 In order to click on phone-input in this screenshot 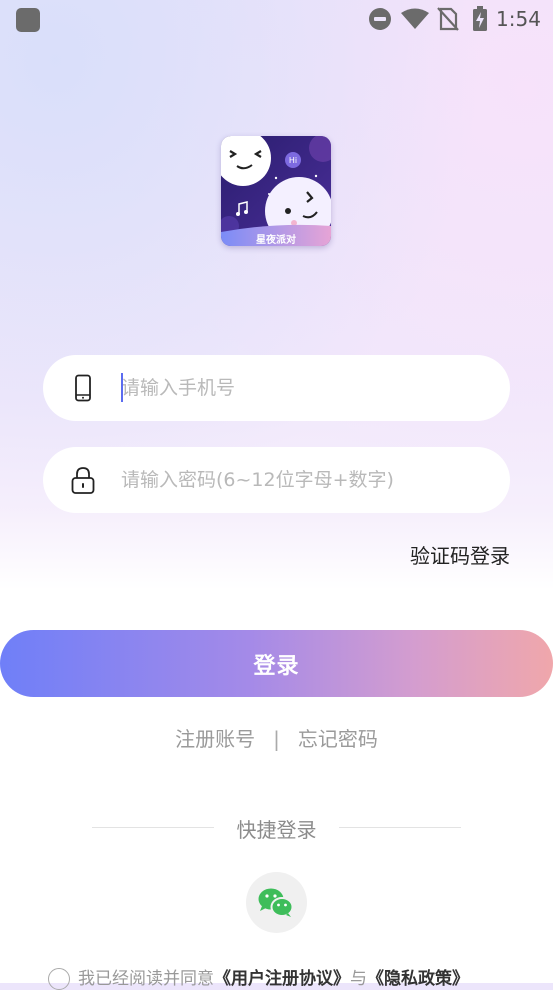, I will do `click(306, 388)`.